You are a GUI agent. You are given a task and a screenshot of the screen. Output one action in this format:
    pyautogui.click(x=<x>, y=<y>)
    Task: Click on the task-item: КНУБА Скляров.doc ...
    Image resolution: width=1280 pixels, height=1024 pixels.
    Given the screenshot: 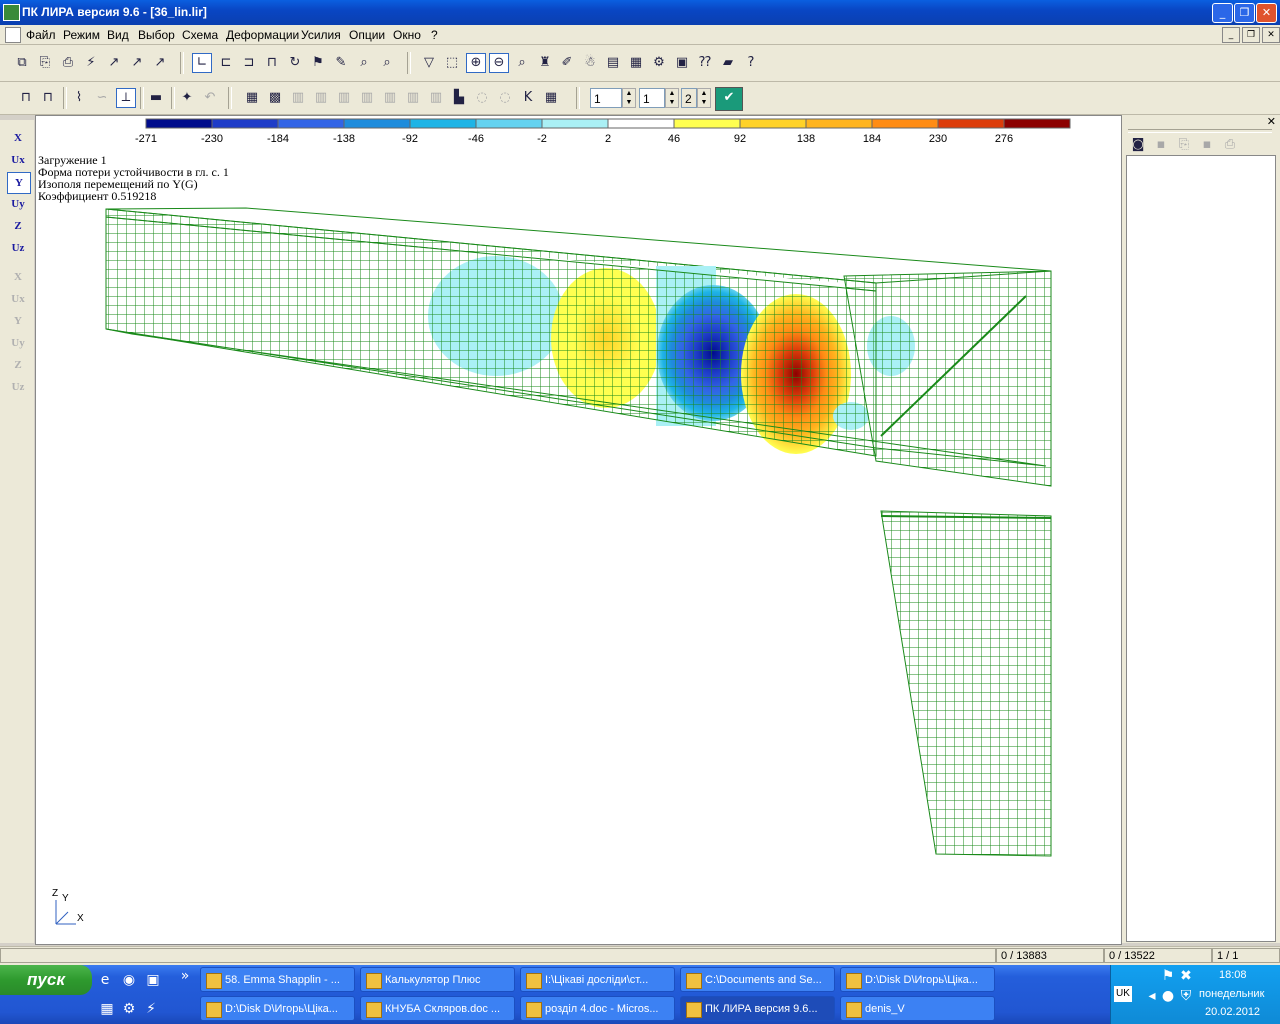 What is the action you would take?
    pyautogui.click(x=437, y=1008)
    